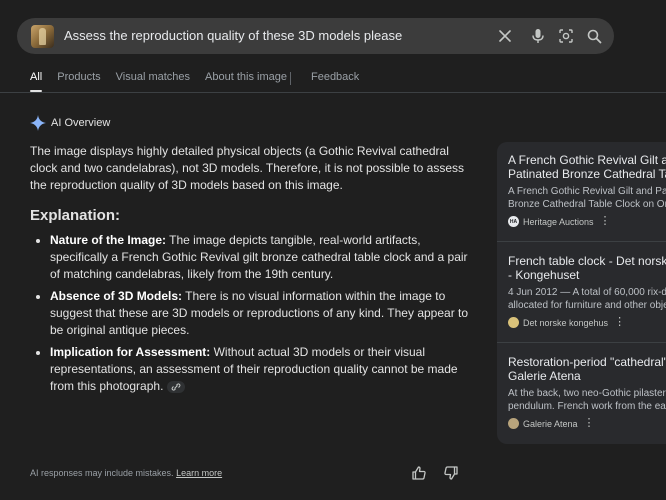 The width and height of the screenshot is (666, 500). I want to click on bullet-title: Nature of the Image:, so click(108, 240).